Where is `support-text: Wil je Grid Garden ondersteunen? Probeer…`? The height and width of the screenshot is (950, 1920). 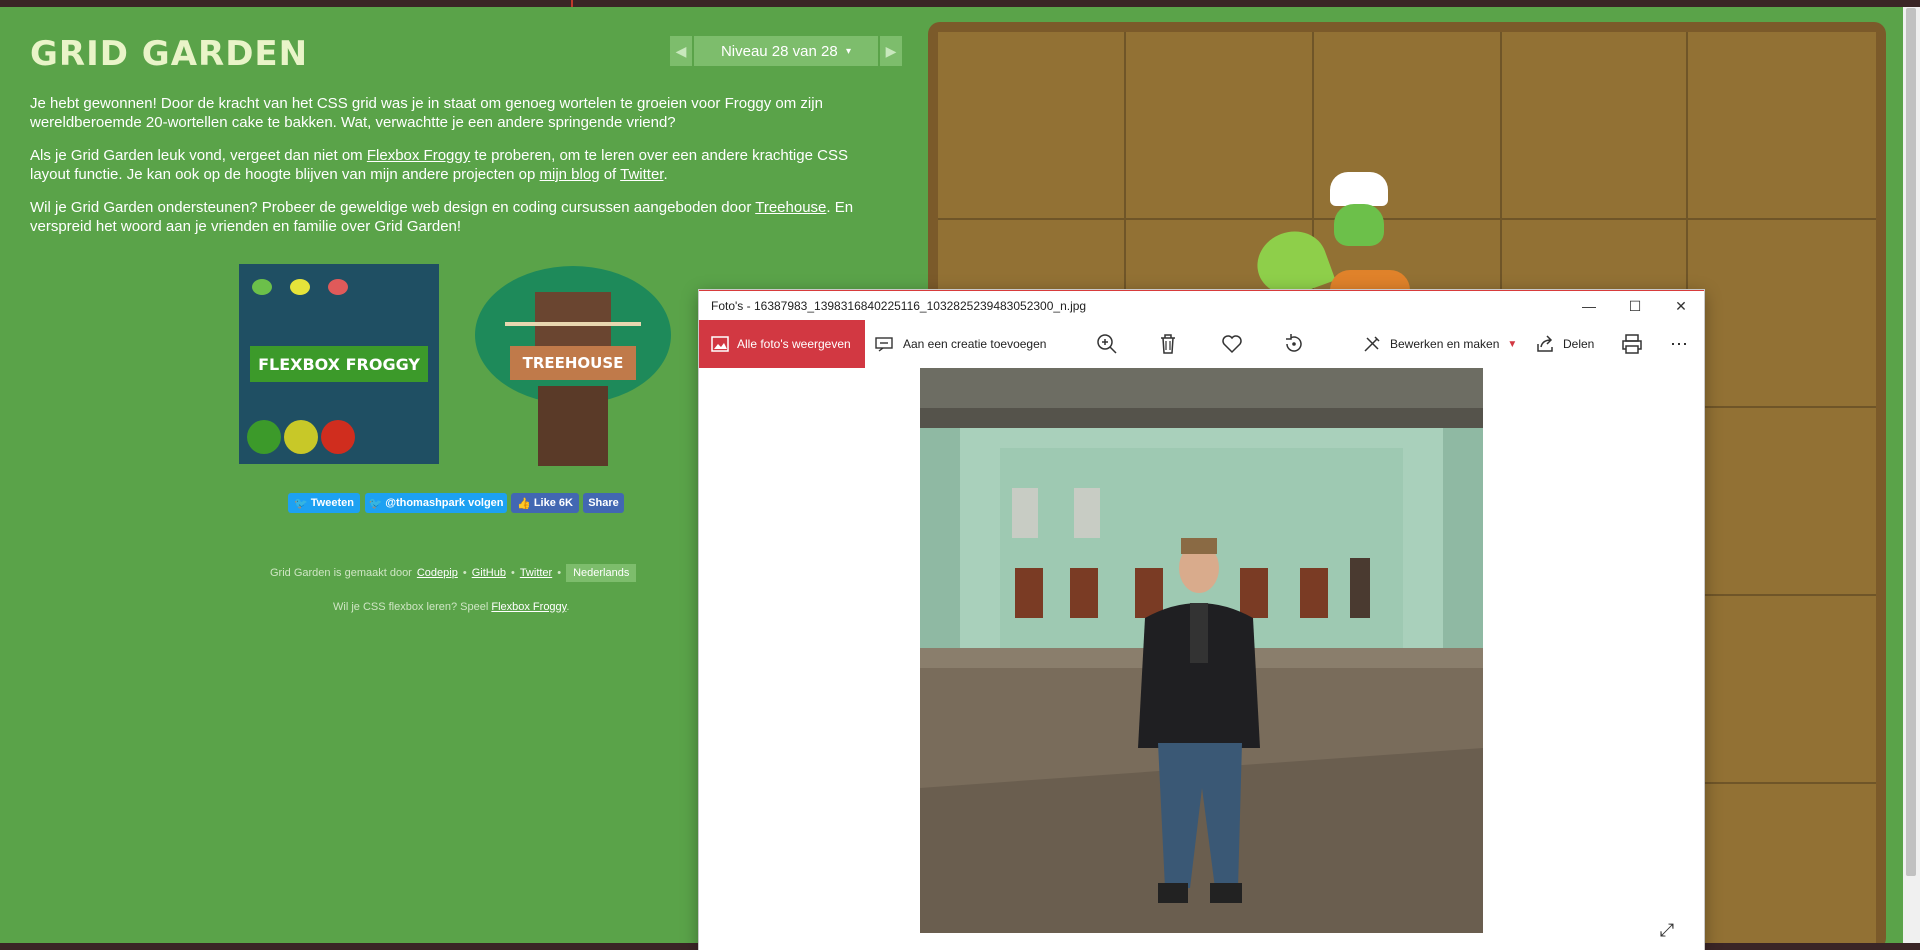
support-text: Wil je Grid Garden ondersteunen? Probeer… is located at coordinates (393, 207).